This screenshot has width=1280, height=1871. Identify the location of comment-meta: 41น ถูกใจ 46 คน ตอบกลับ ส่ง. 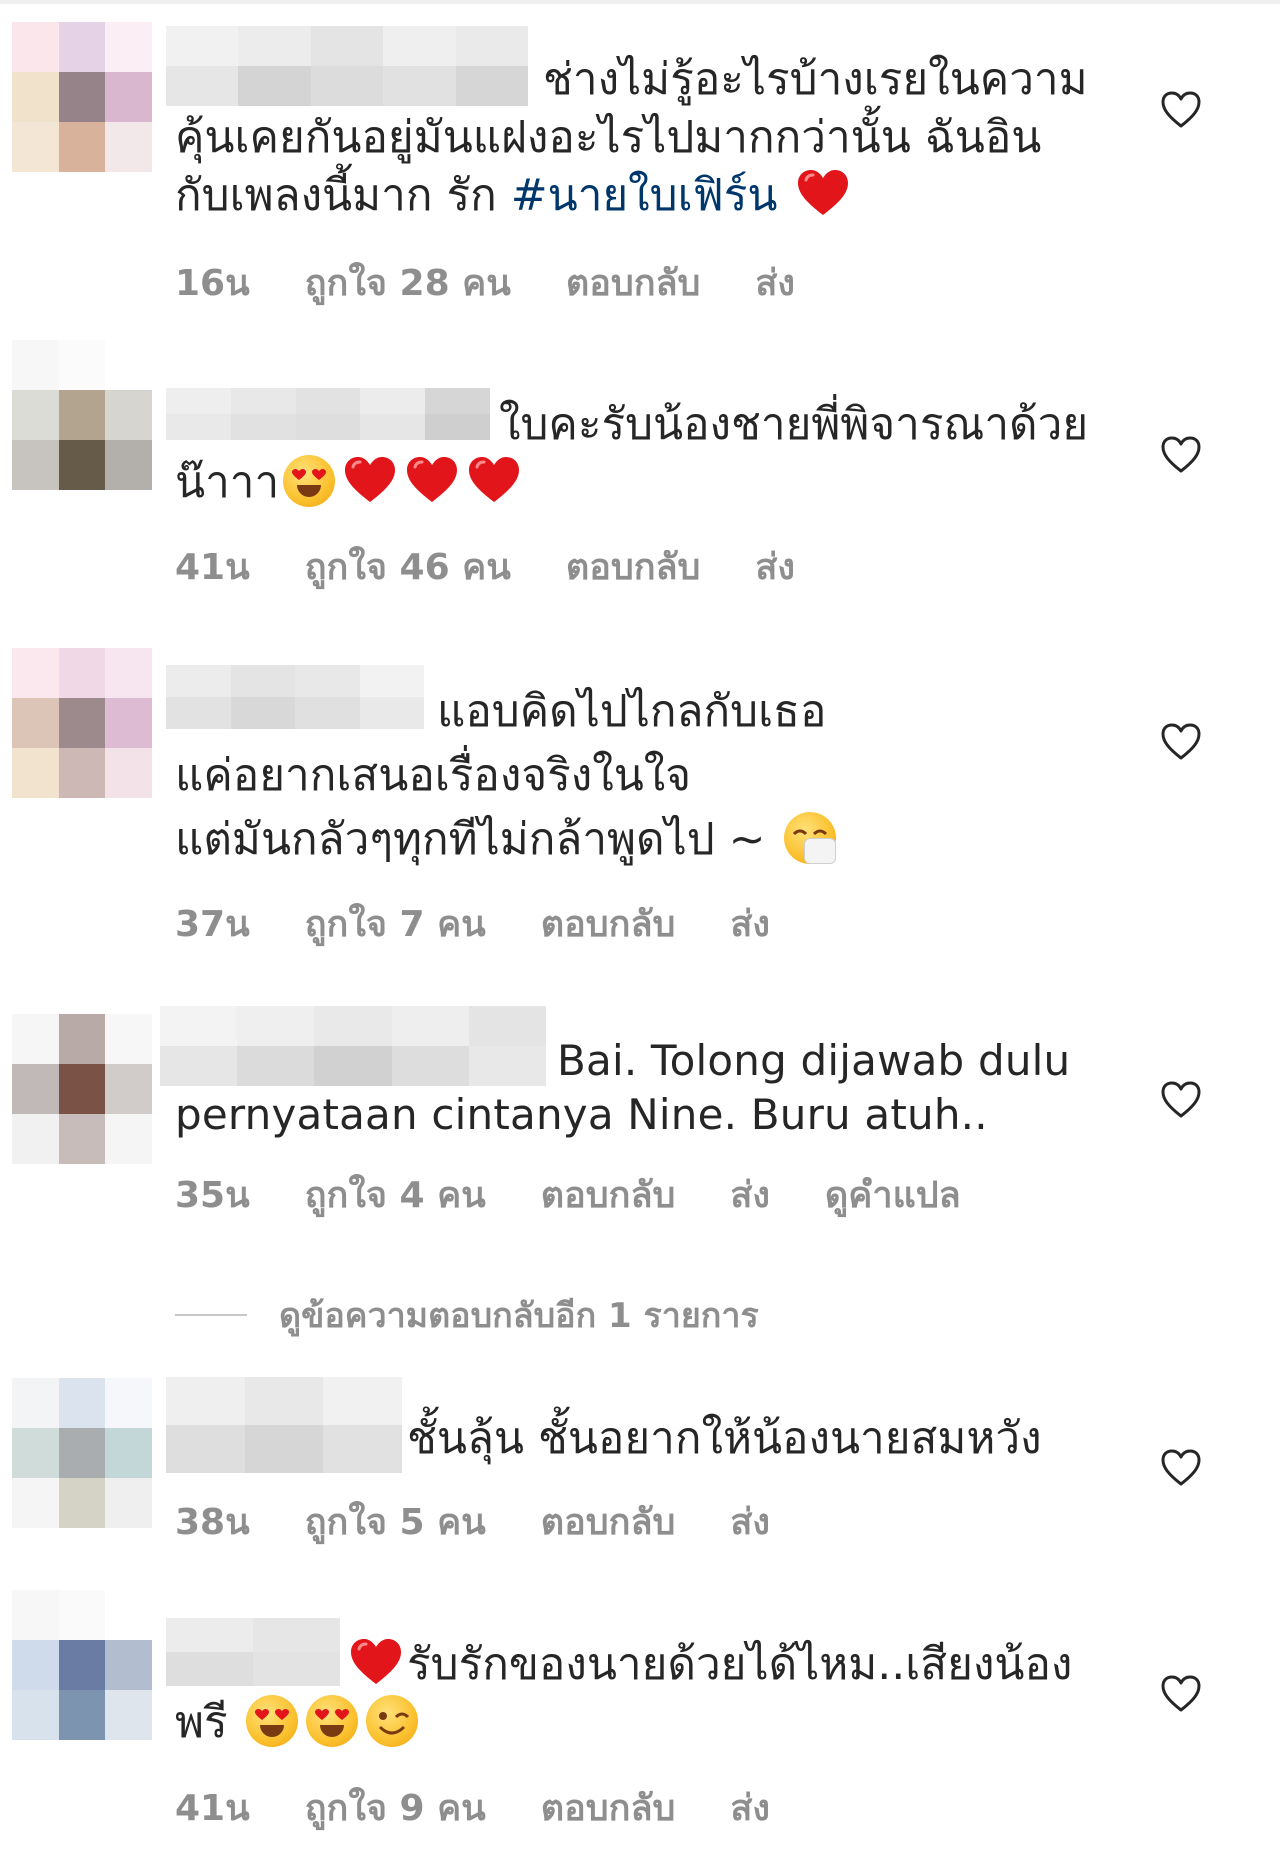
(512, 566).